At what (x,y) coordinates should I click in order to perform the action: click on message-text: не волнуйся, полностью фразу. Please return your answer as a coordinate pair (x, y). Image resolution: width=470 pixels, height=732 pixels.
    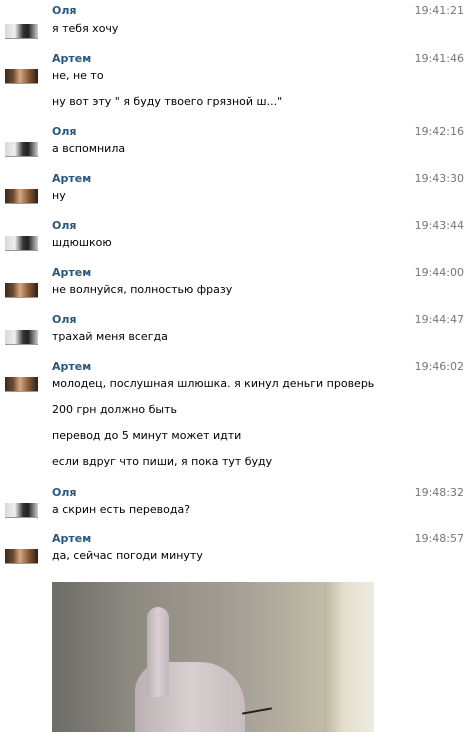
    Looking at the image, I should click on (142, 289).